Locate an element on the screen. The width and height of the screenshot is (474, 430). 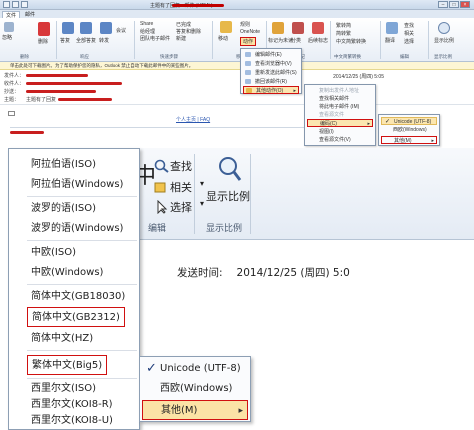
follow-up-label: 后续标志 is located at coordinates (318, 40).